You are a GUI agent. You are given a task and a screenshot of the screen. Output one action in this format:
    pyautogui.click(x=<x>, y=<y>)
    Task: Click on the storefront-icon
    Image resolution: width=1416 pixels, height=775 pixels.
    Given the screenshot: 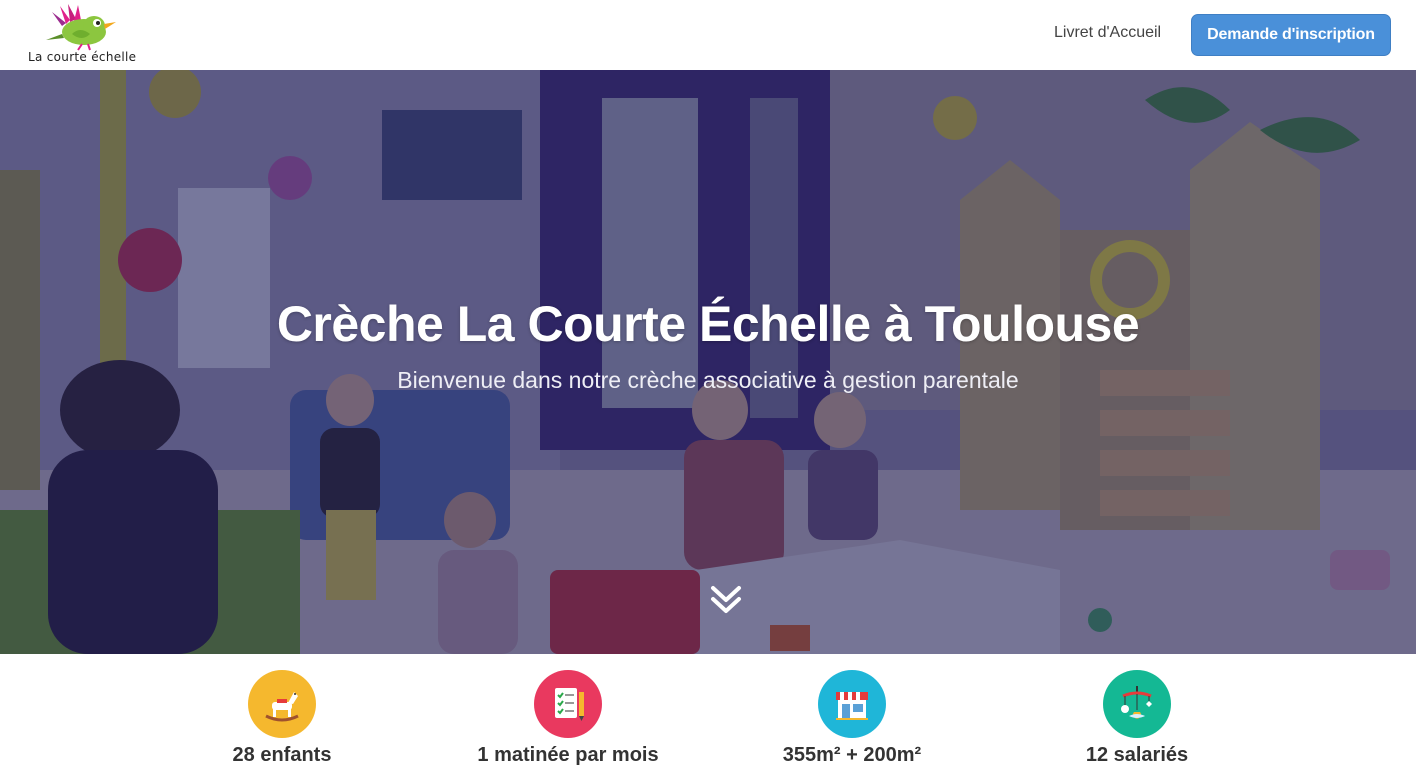 What is the action you would take?
    pyautogui.click(x=852, y=706)
    